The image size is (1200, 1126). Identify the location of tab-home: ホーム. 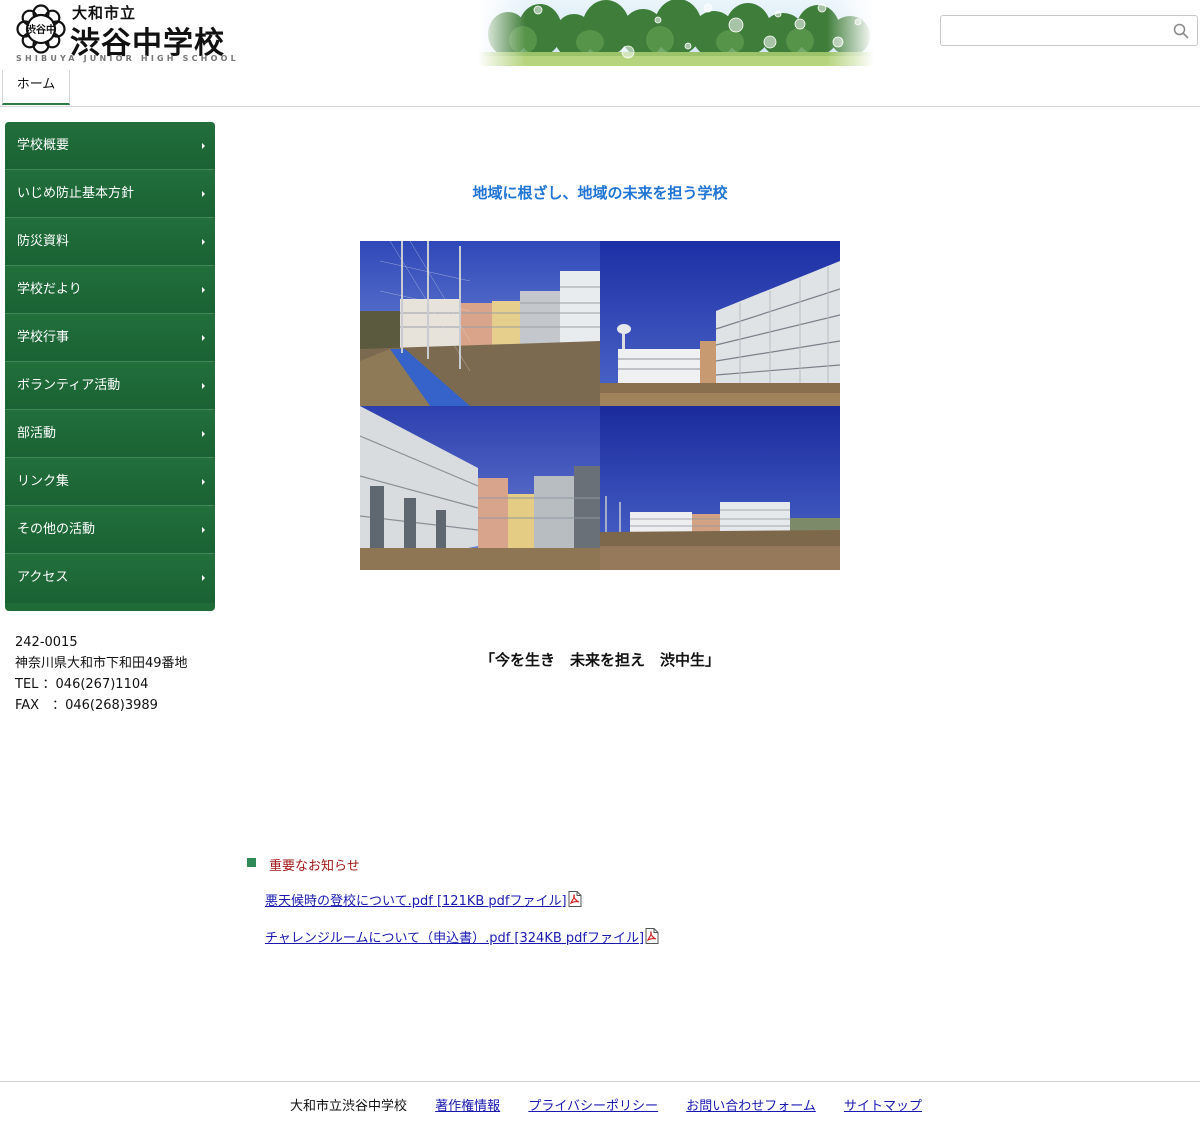
(36, 87).